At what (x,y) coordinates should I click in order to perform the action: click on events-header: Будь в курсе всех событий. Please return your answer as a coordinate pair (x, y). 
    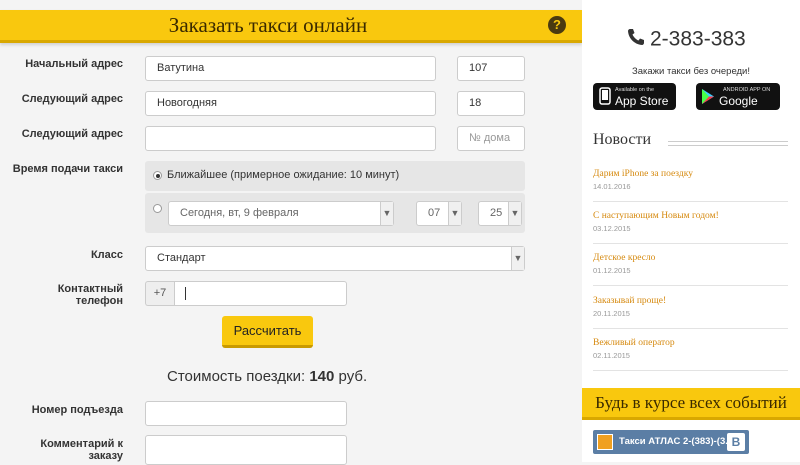
    Looking at the image, I should click on (691, 404).